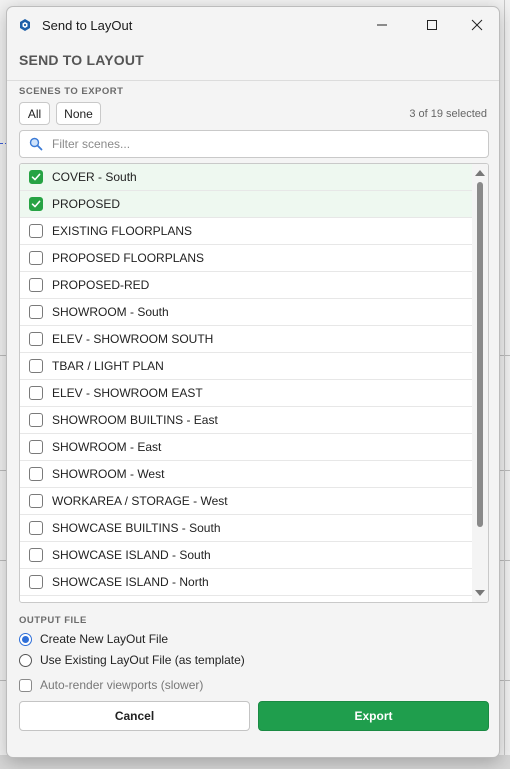 Image resolution: width=510 pixels, height=769 pixels. I want to click on radio-create-new, so click(25, 639).